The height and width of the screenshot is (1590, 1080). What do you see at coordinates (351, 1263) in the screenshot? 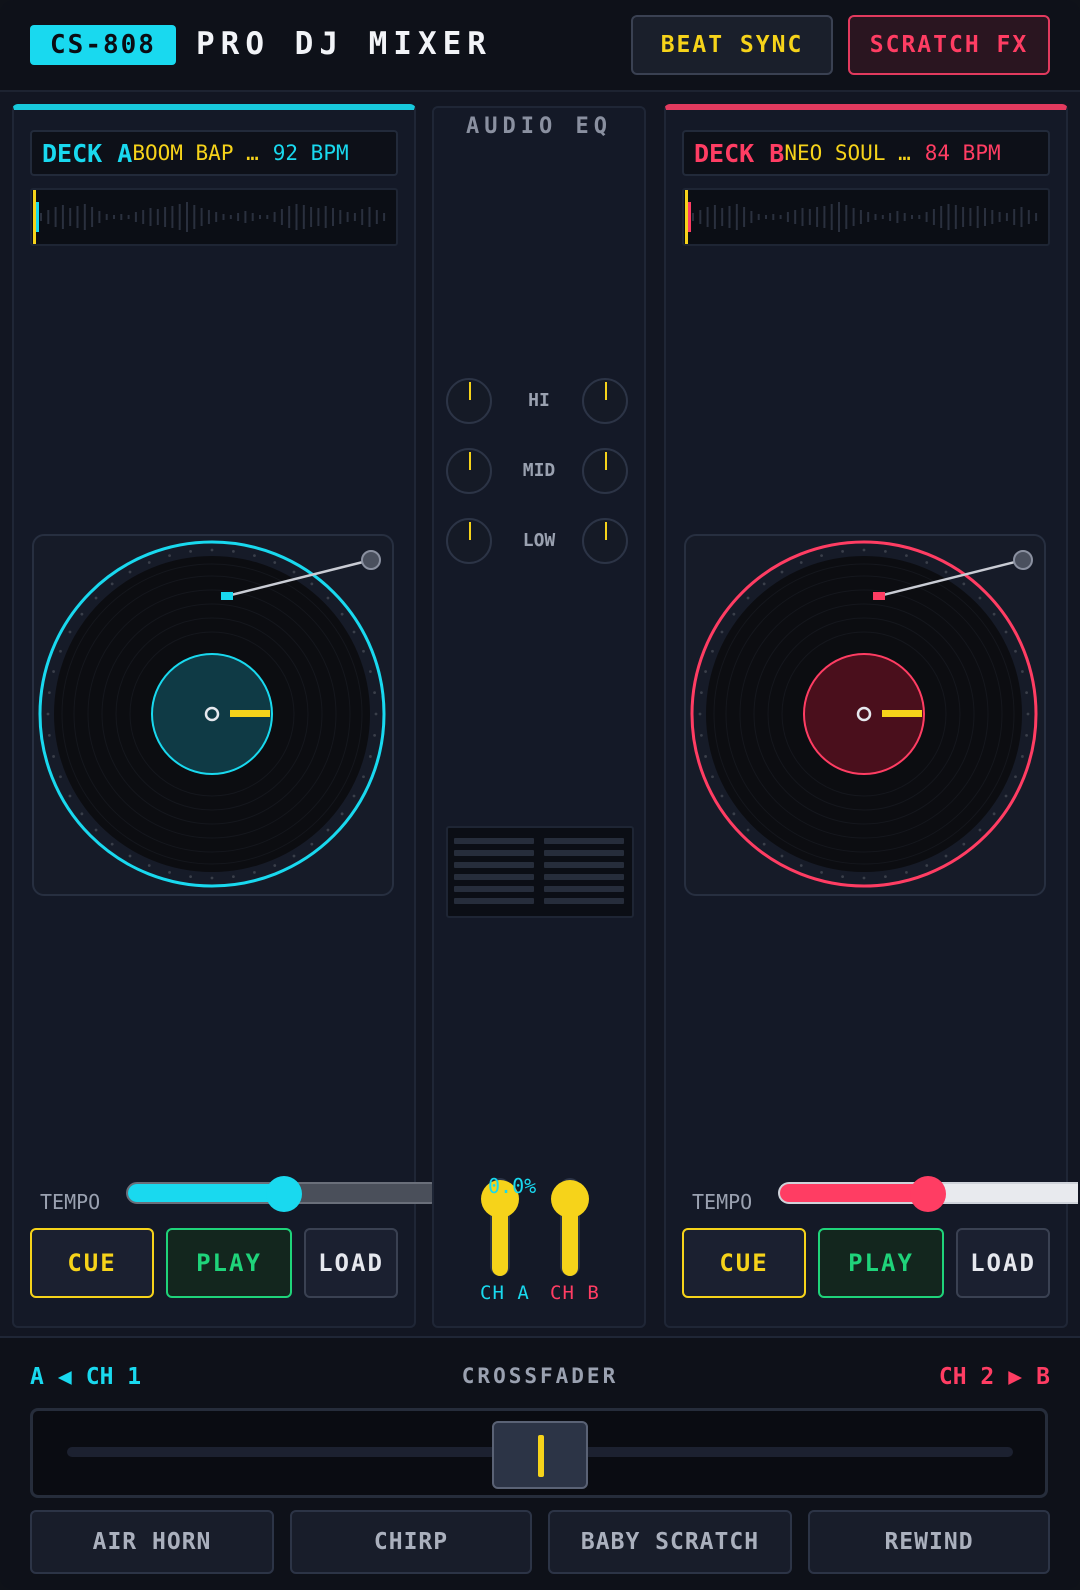
I see `deck-a-load-button: LOAD` at bounding box center [351, 1263].